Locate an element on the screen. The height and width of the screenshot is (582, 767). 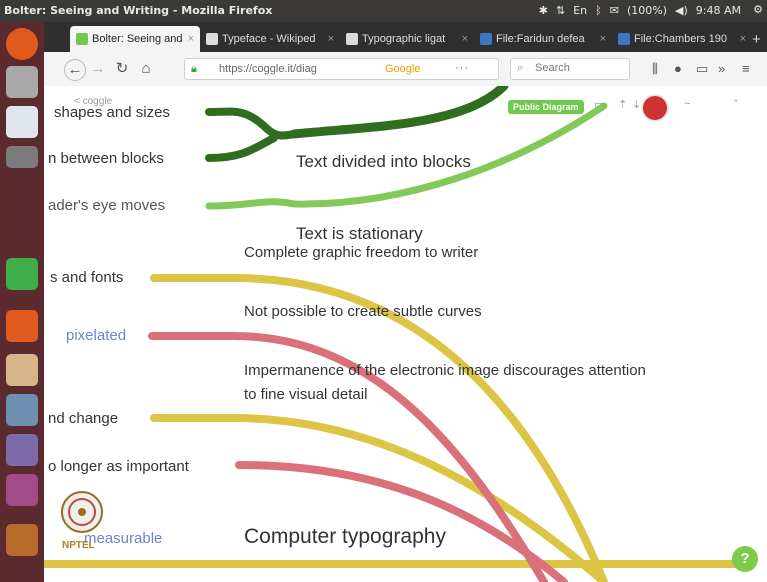
network-icon: ⇅ is located at coordinates (560, 10).